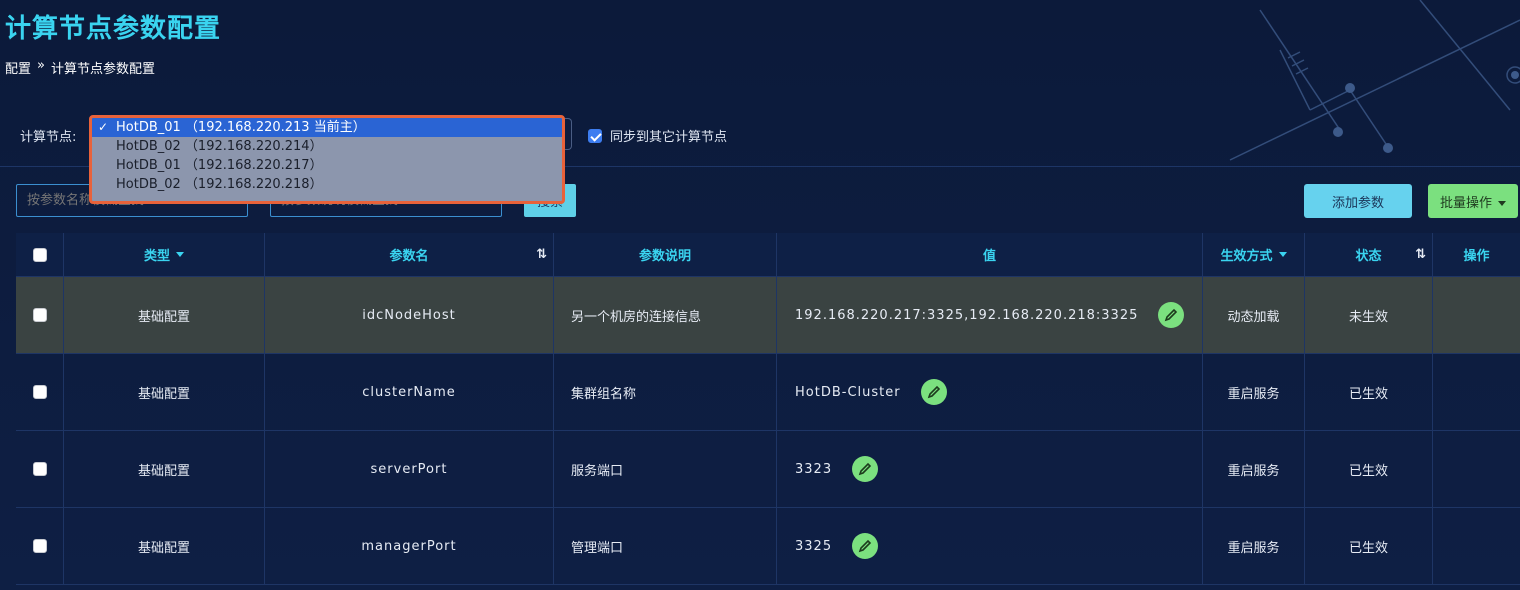  What do you see at coordinates (665, 392) in the screenshot?
I see `cell-desc: 集群组名称` at bounding box center [665, 392].